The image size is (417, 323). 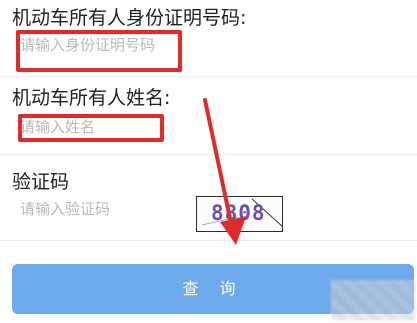 I want to click on owner-name-label: 机动车所有人姓名:, so click(x=91, y=98).